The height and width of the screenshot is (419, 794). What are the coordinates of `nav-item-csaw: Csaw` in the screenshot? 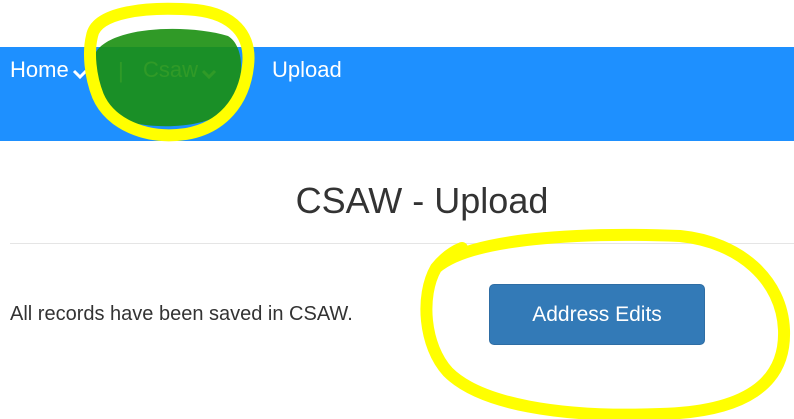 It's located at (180, 70).